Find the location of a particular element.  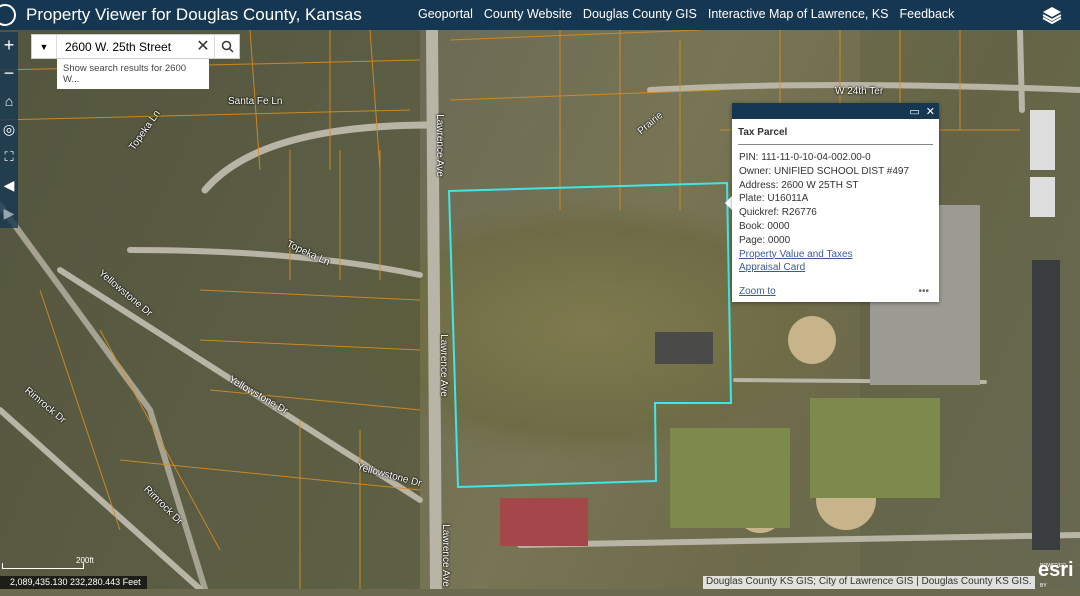

popup-title: Tax Parcel is located at coordinates (835, 136).